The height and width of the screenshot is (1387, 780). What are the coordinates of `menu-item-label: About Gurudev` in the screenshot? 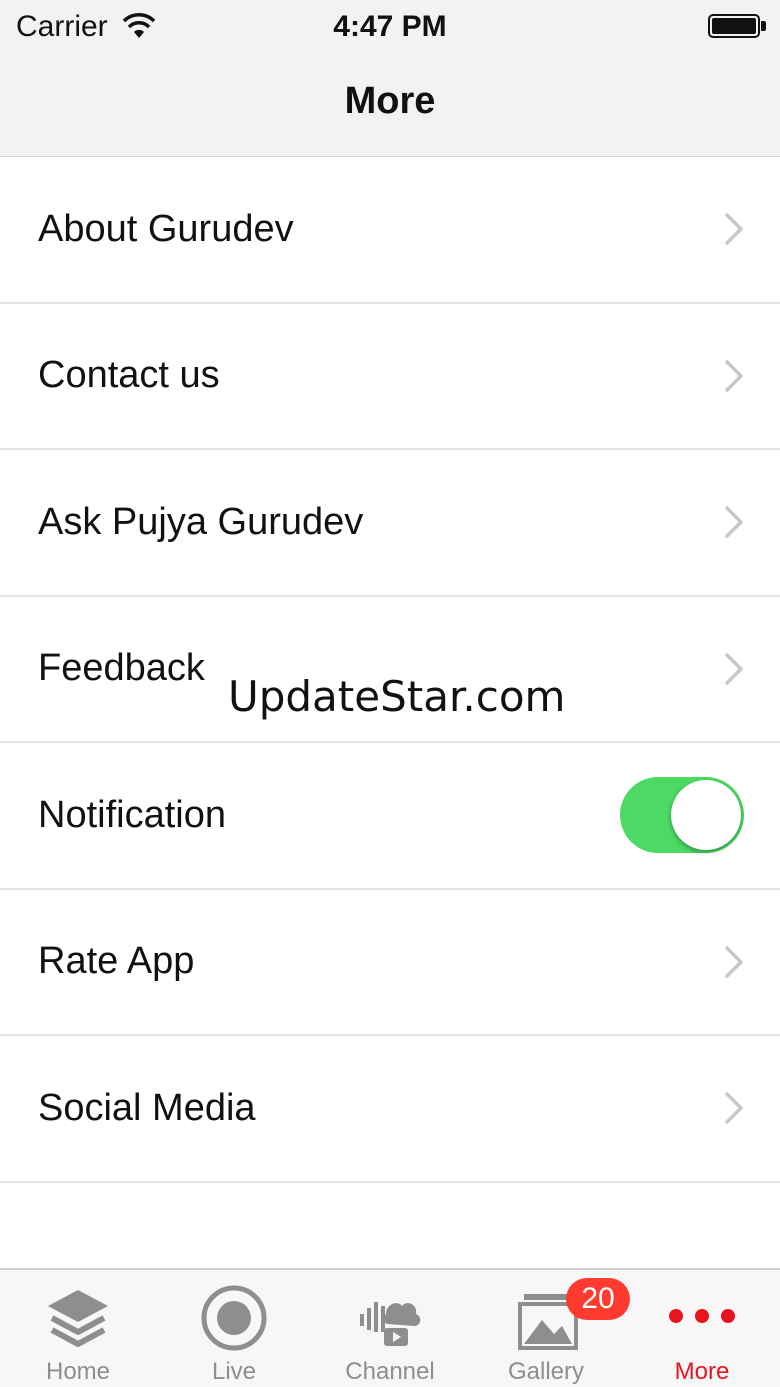 It's located at (166, 228).